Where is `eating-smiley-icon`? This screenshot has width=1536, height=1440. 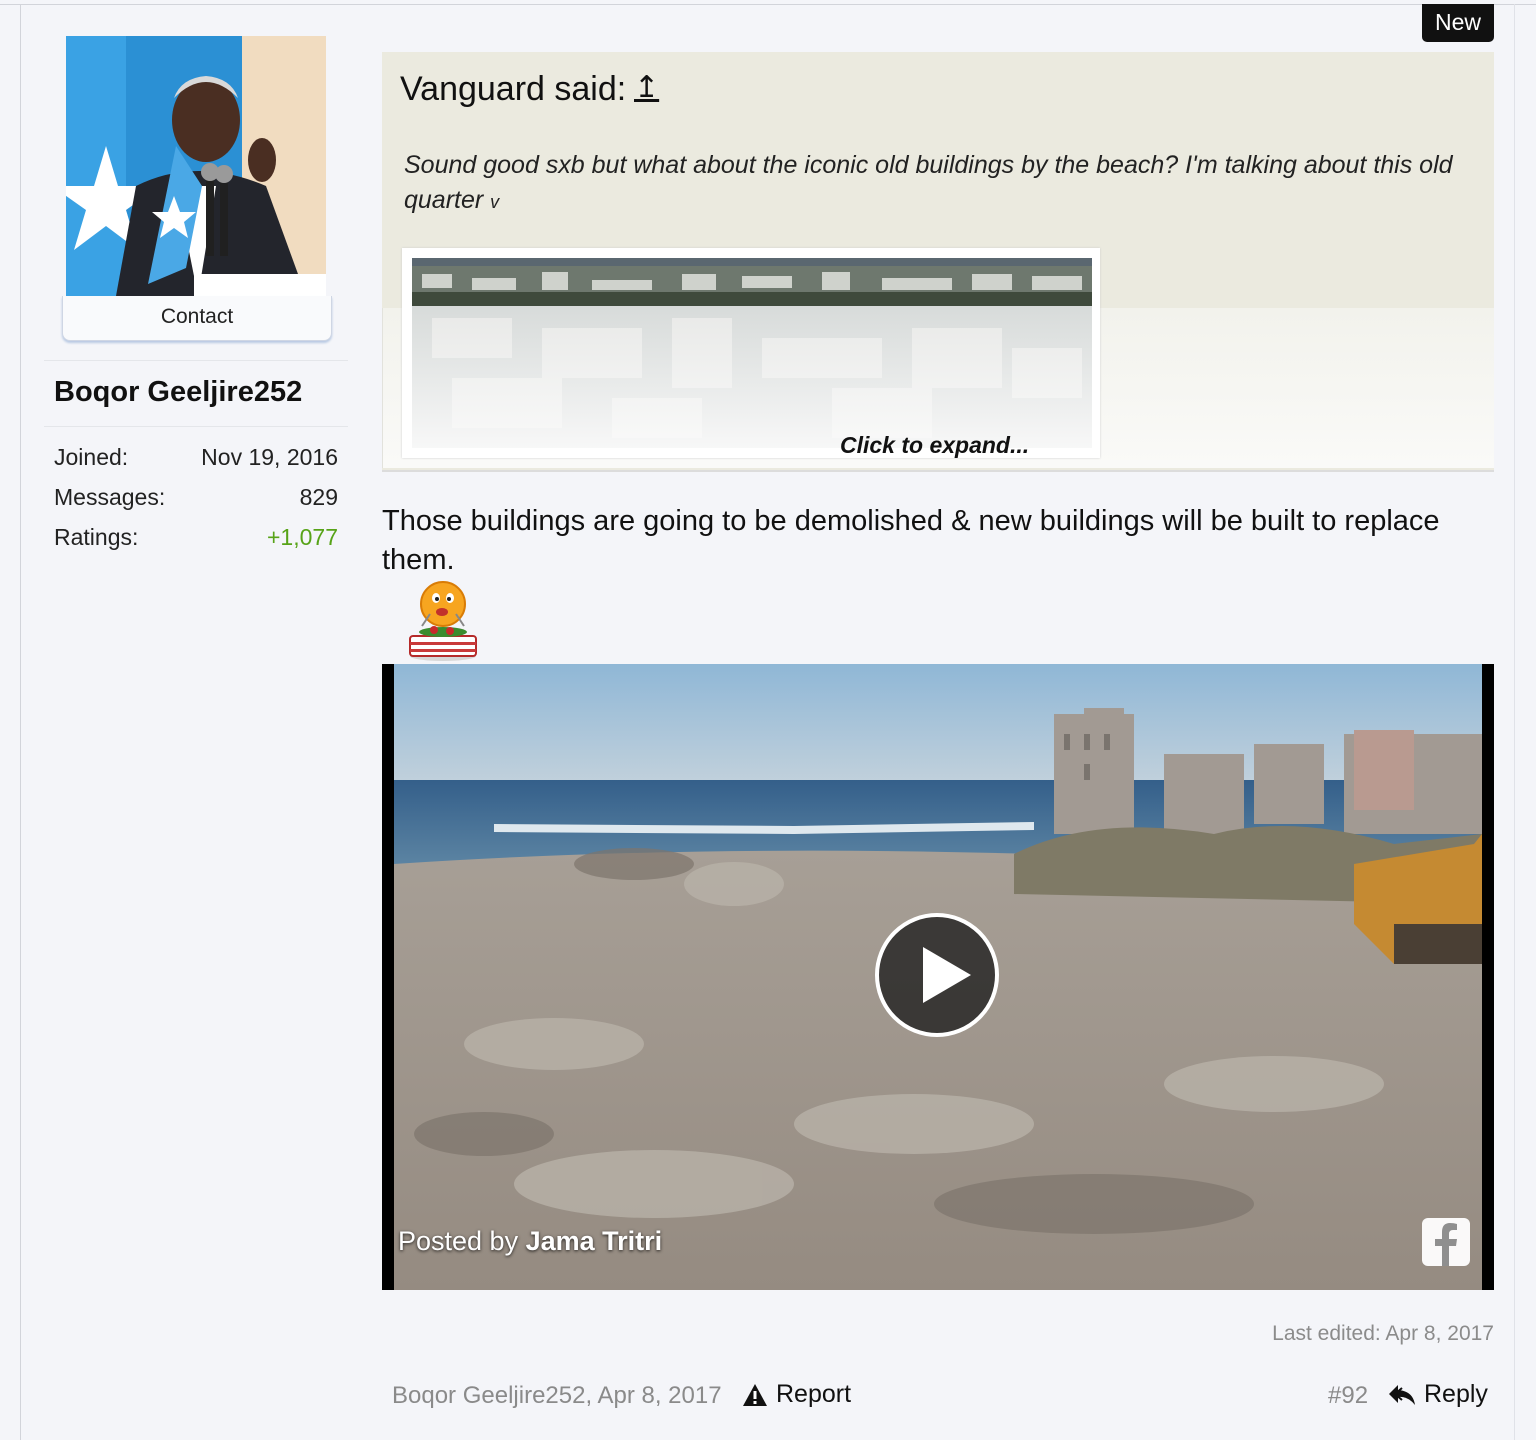
eating-smiley-icon is located at coordinates (443, 621).